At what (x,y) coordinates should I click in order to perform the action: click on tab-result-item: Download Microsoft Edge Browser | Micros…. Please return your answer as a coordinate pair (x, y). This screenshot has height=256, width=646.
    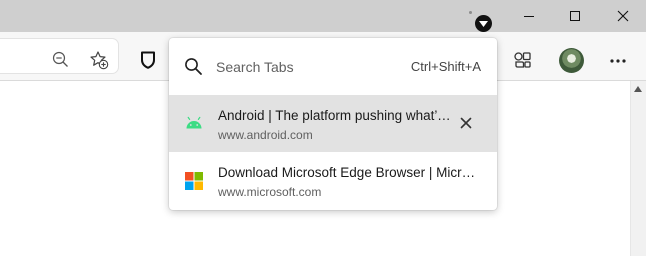
    Looking at the image, I should click on (333, 180).